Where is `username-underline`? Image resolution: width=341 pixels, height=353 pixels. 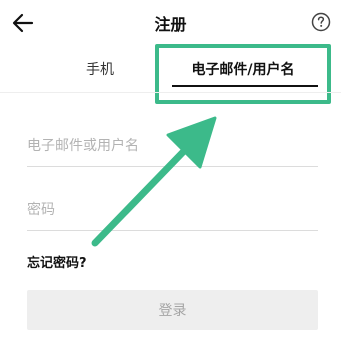 username-underline is located at coordinates (172, 166).